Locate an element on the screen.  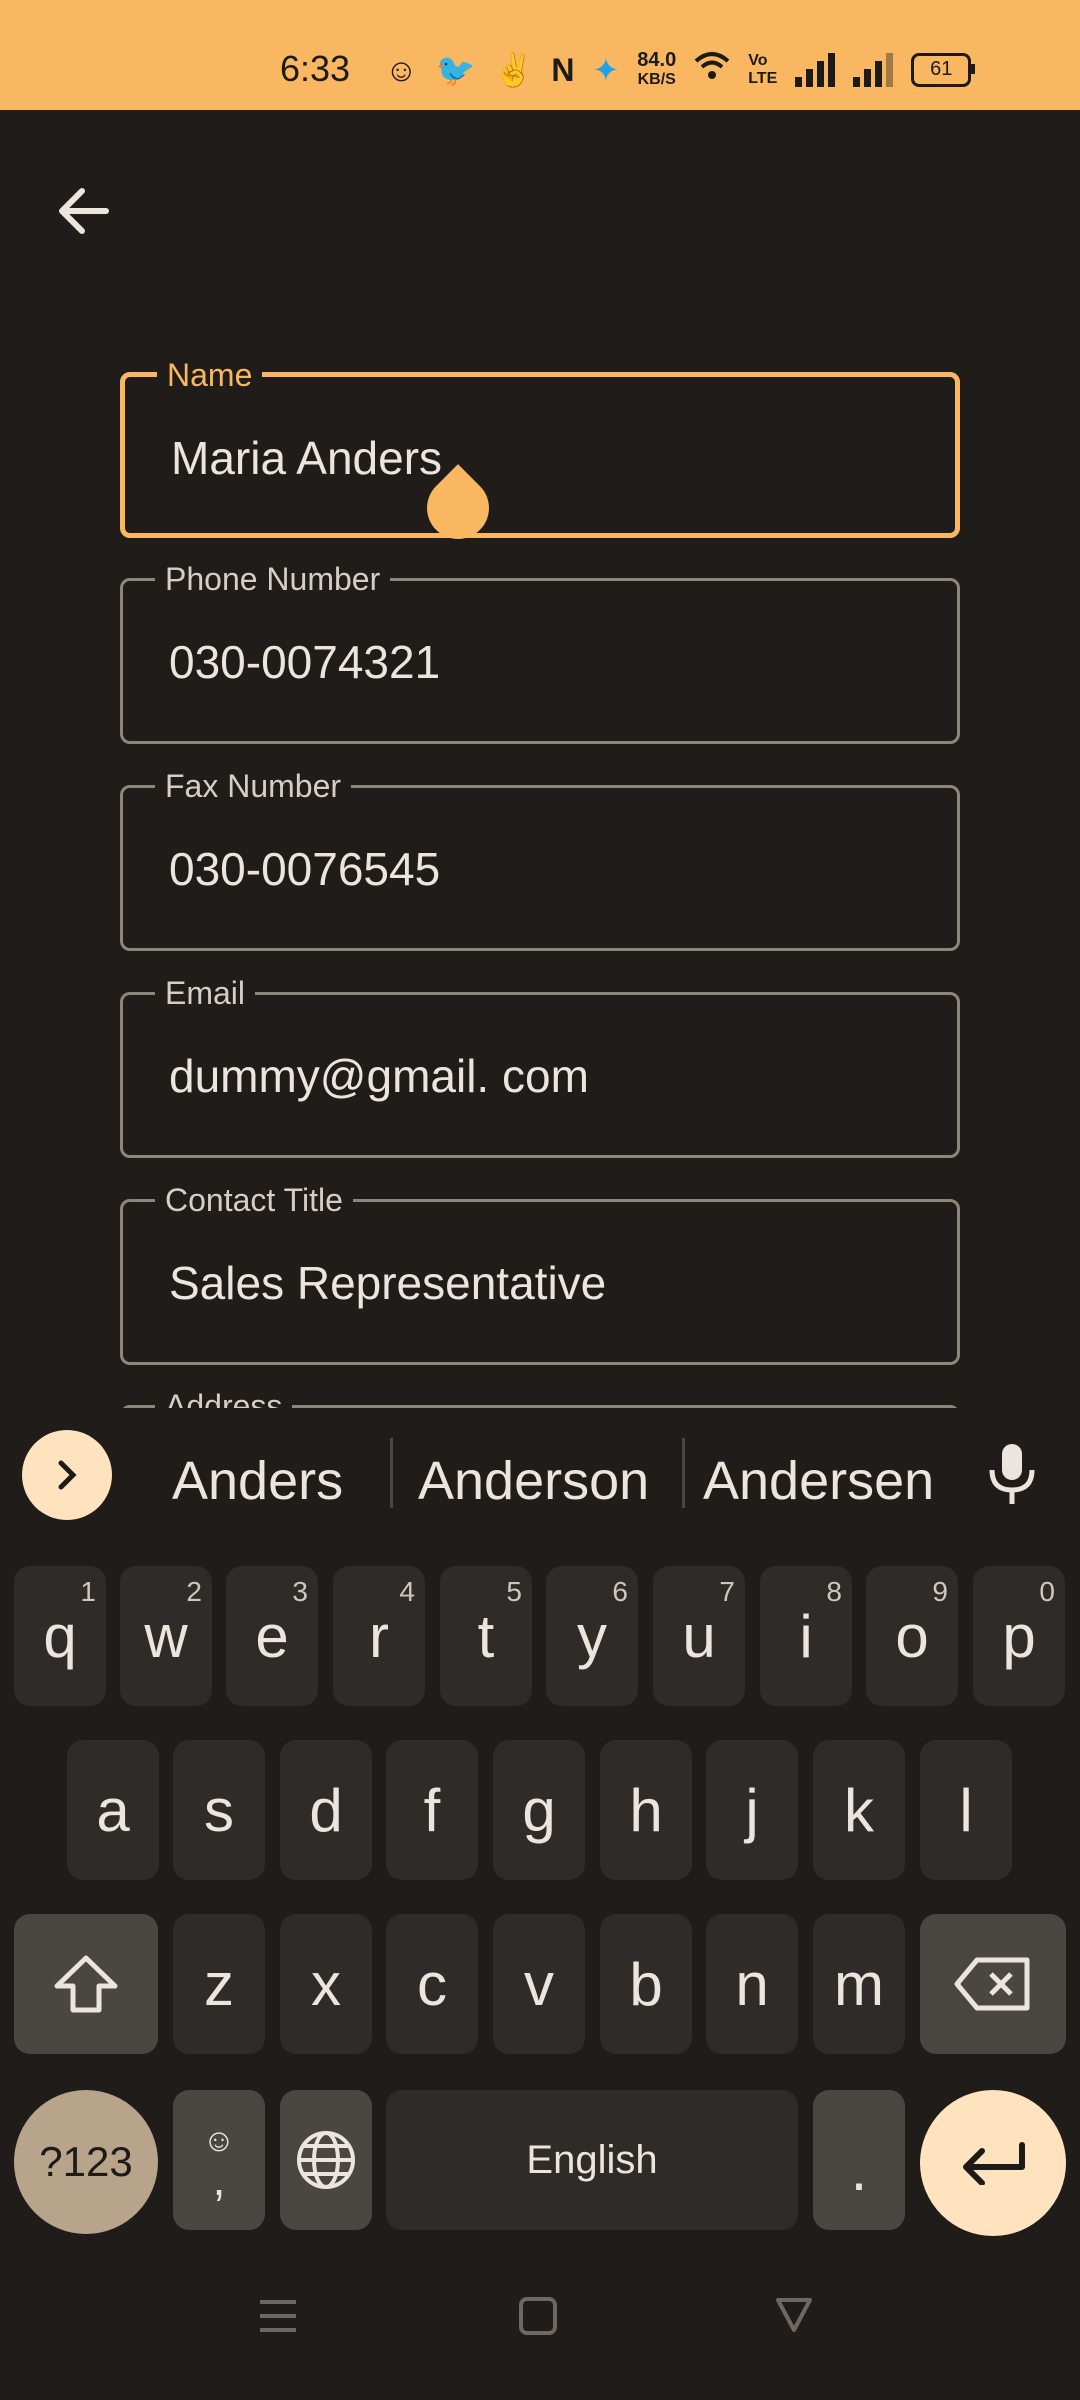
expand-toolbar-button is located at coordinates (67, 1475).